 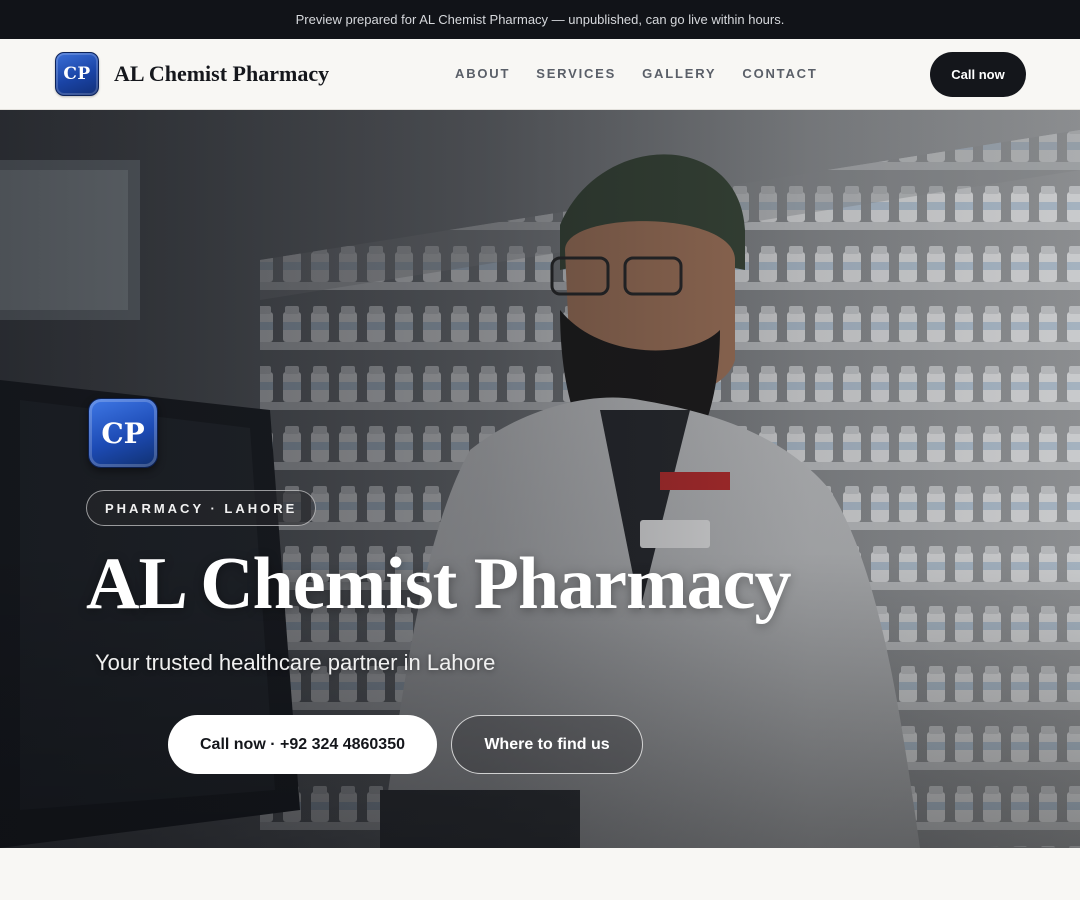 I want to click on brand-name: AL Chemist Pharmacy, so click(x=221, y=74).